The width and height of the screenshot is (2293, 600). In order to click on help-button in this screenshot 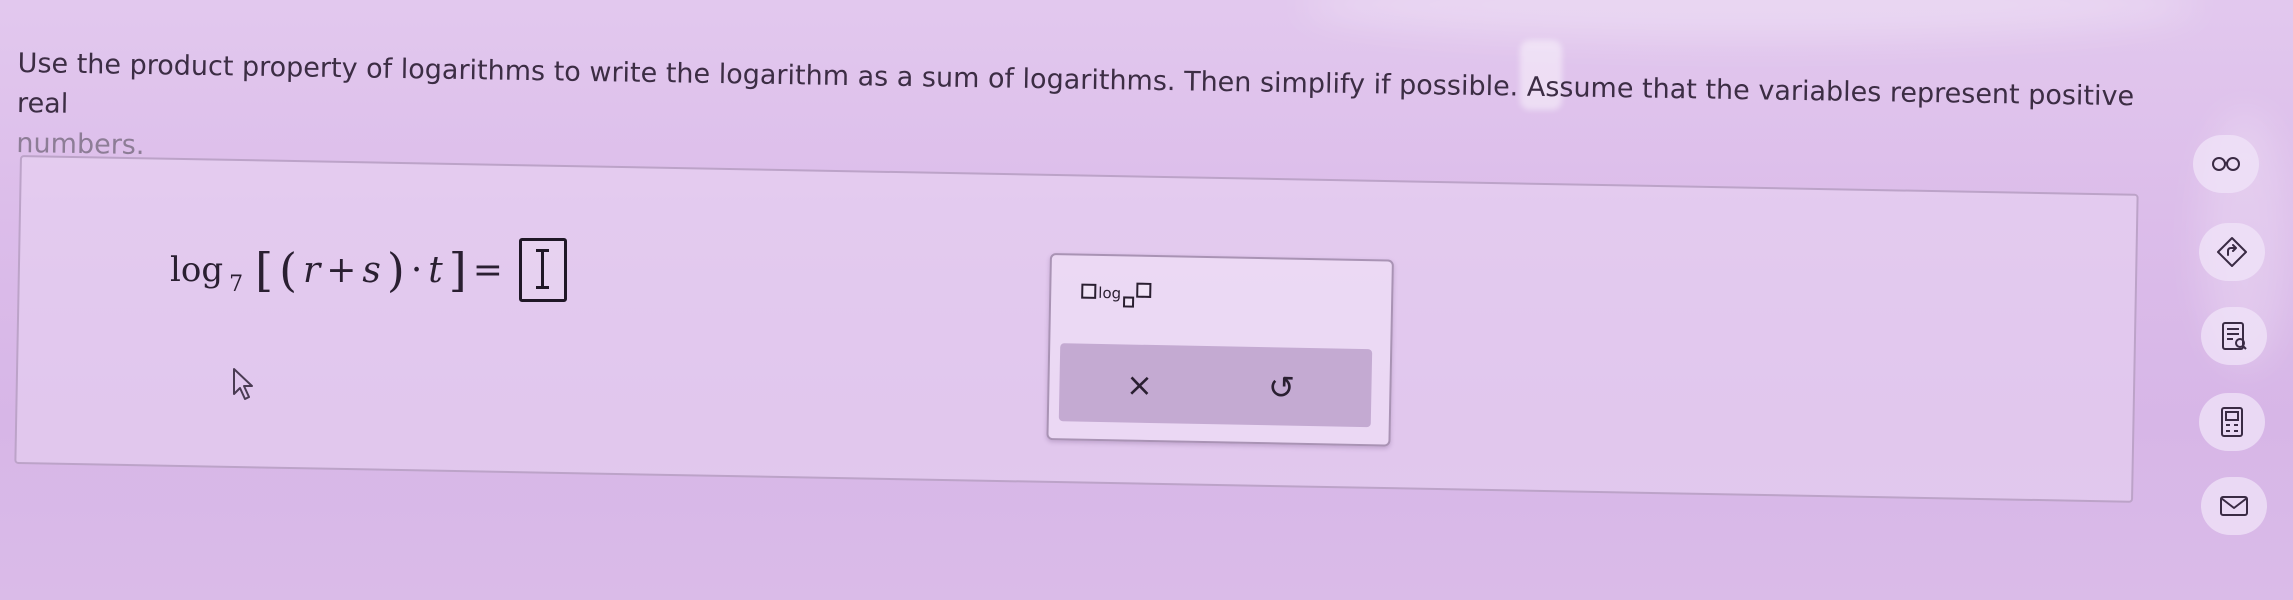, I will do `click(2232, 252)`.